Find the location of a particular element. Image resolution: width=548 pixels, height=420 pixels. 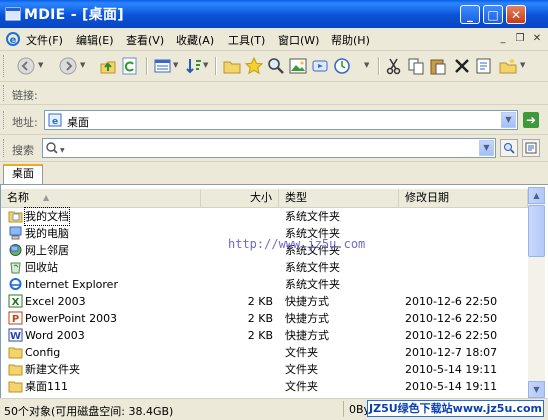

search-input: ▼ ▼ is located at coordinates (269, 148).